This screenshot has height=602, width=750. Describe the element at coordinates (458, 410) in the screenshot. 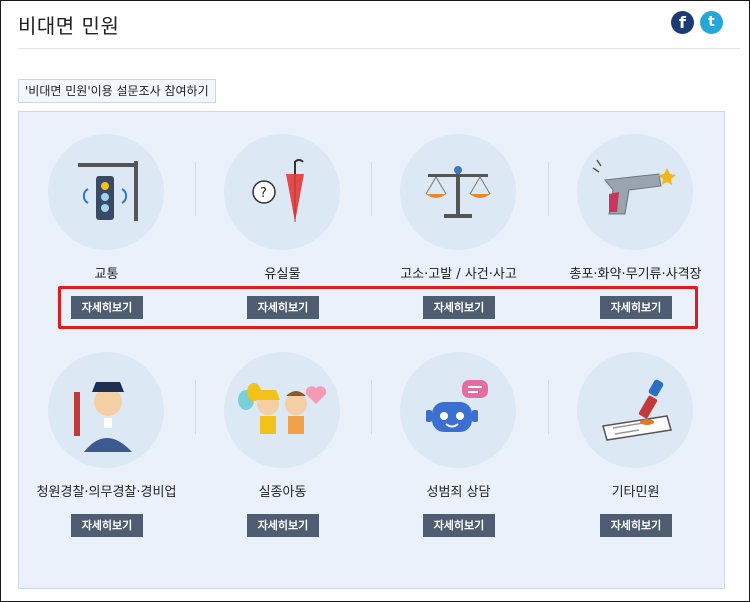

I see `chatbot-icon` at that location.